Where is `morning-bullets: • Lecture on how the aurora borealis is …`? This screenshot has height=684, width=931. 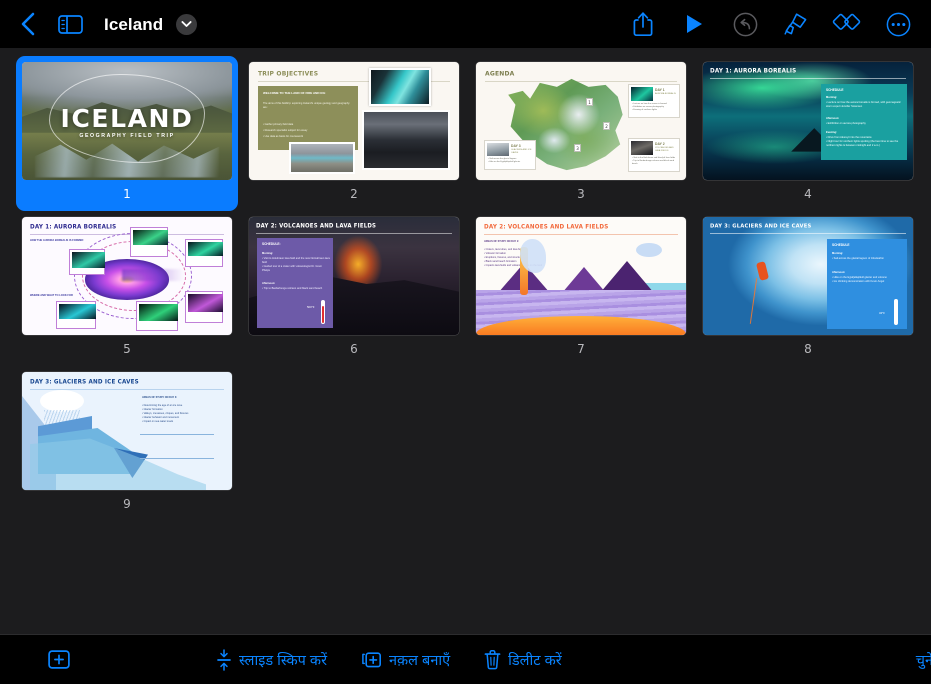
morning-bullets: • Lecture on how the aurora borealis is … is located at coordinates (863, 105).